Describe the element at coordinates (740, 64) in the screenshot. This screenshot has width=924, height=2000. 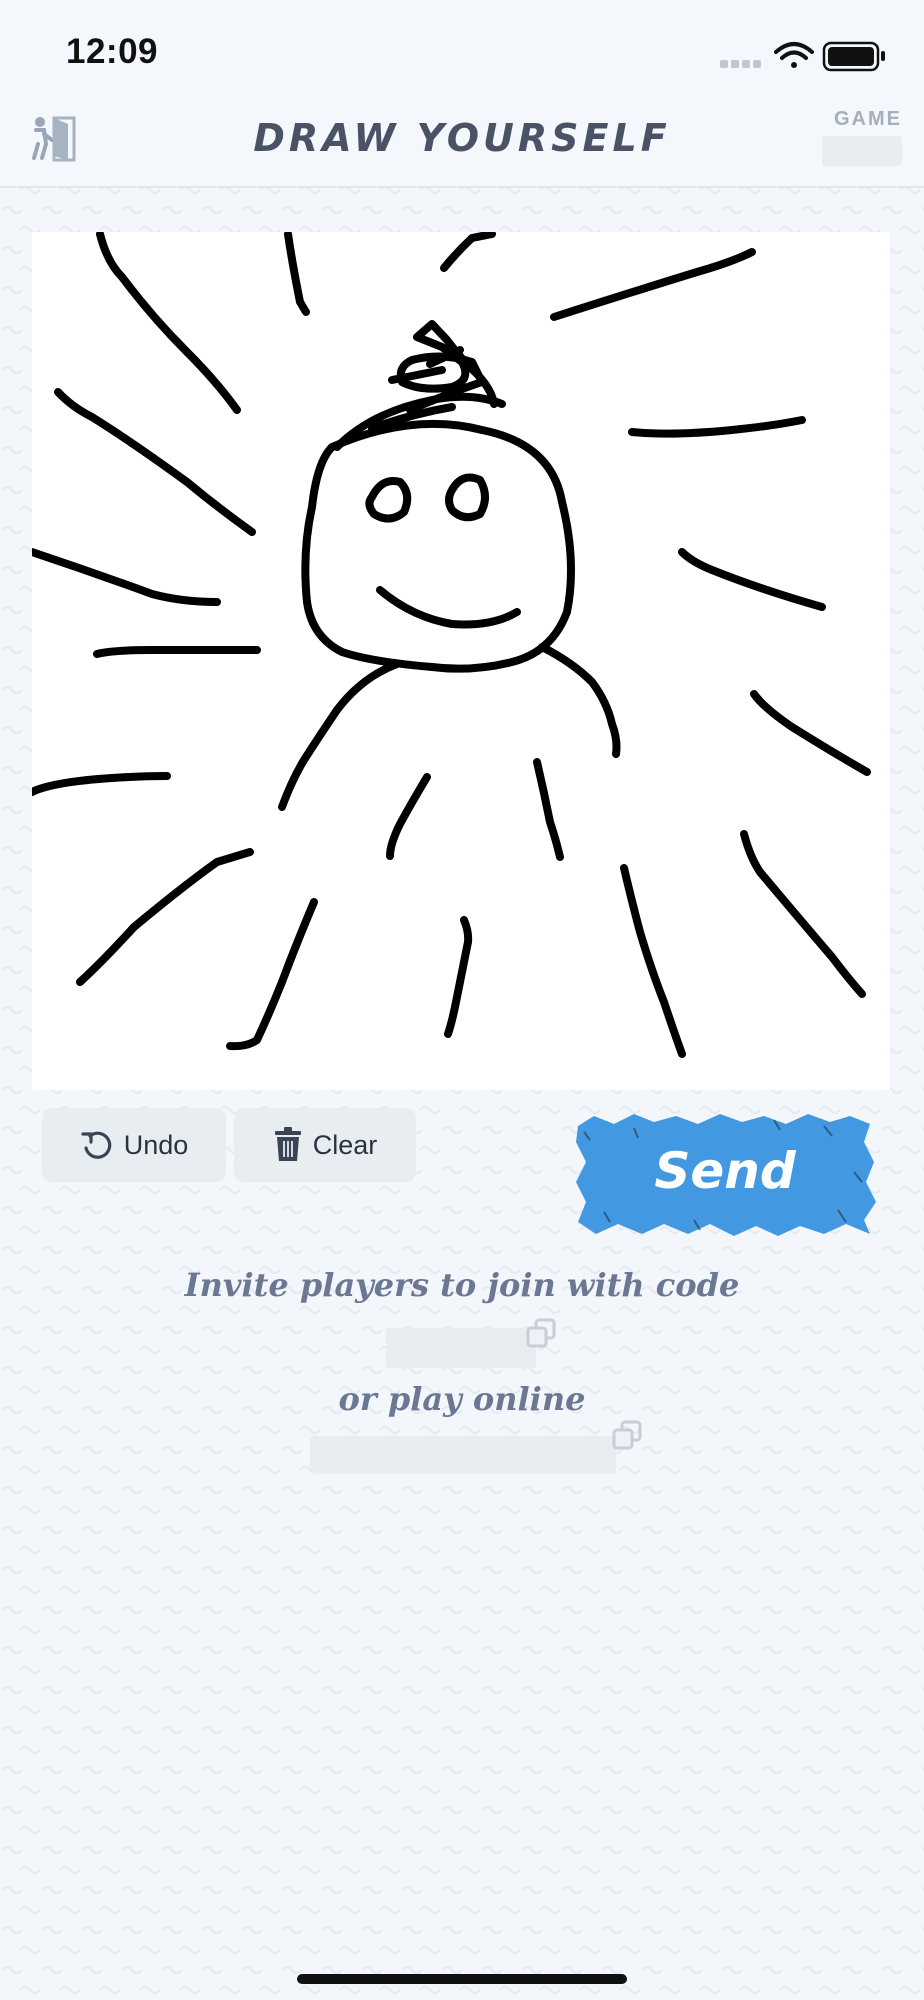
I see `signal-icon` at that location.